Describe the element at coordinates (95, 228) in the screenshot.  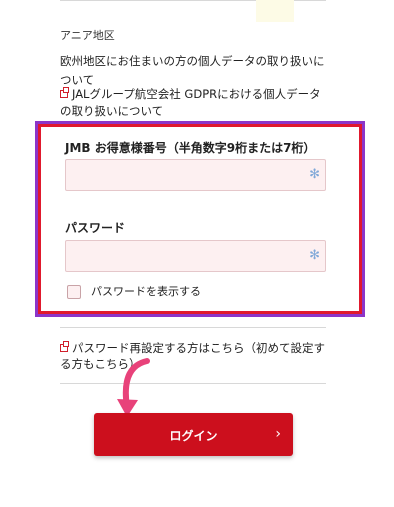
I see `password-label: パスワード` at that location.